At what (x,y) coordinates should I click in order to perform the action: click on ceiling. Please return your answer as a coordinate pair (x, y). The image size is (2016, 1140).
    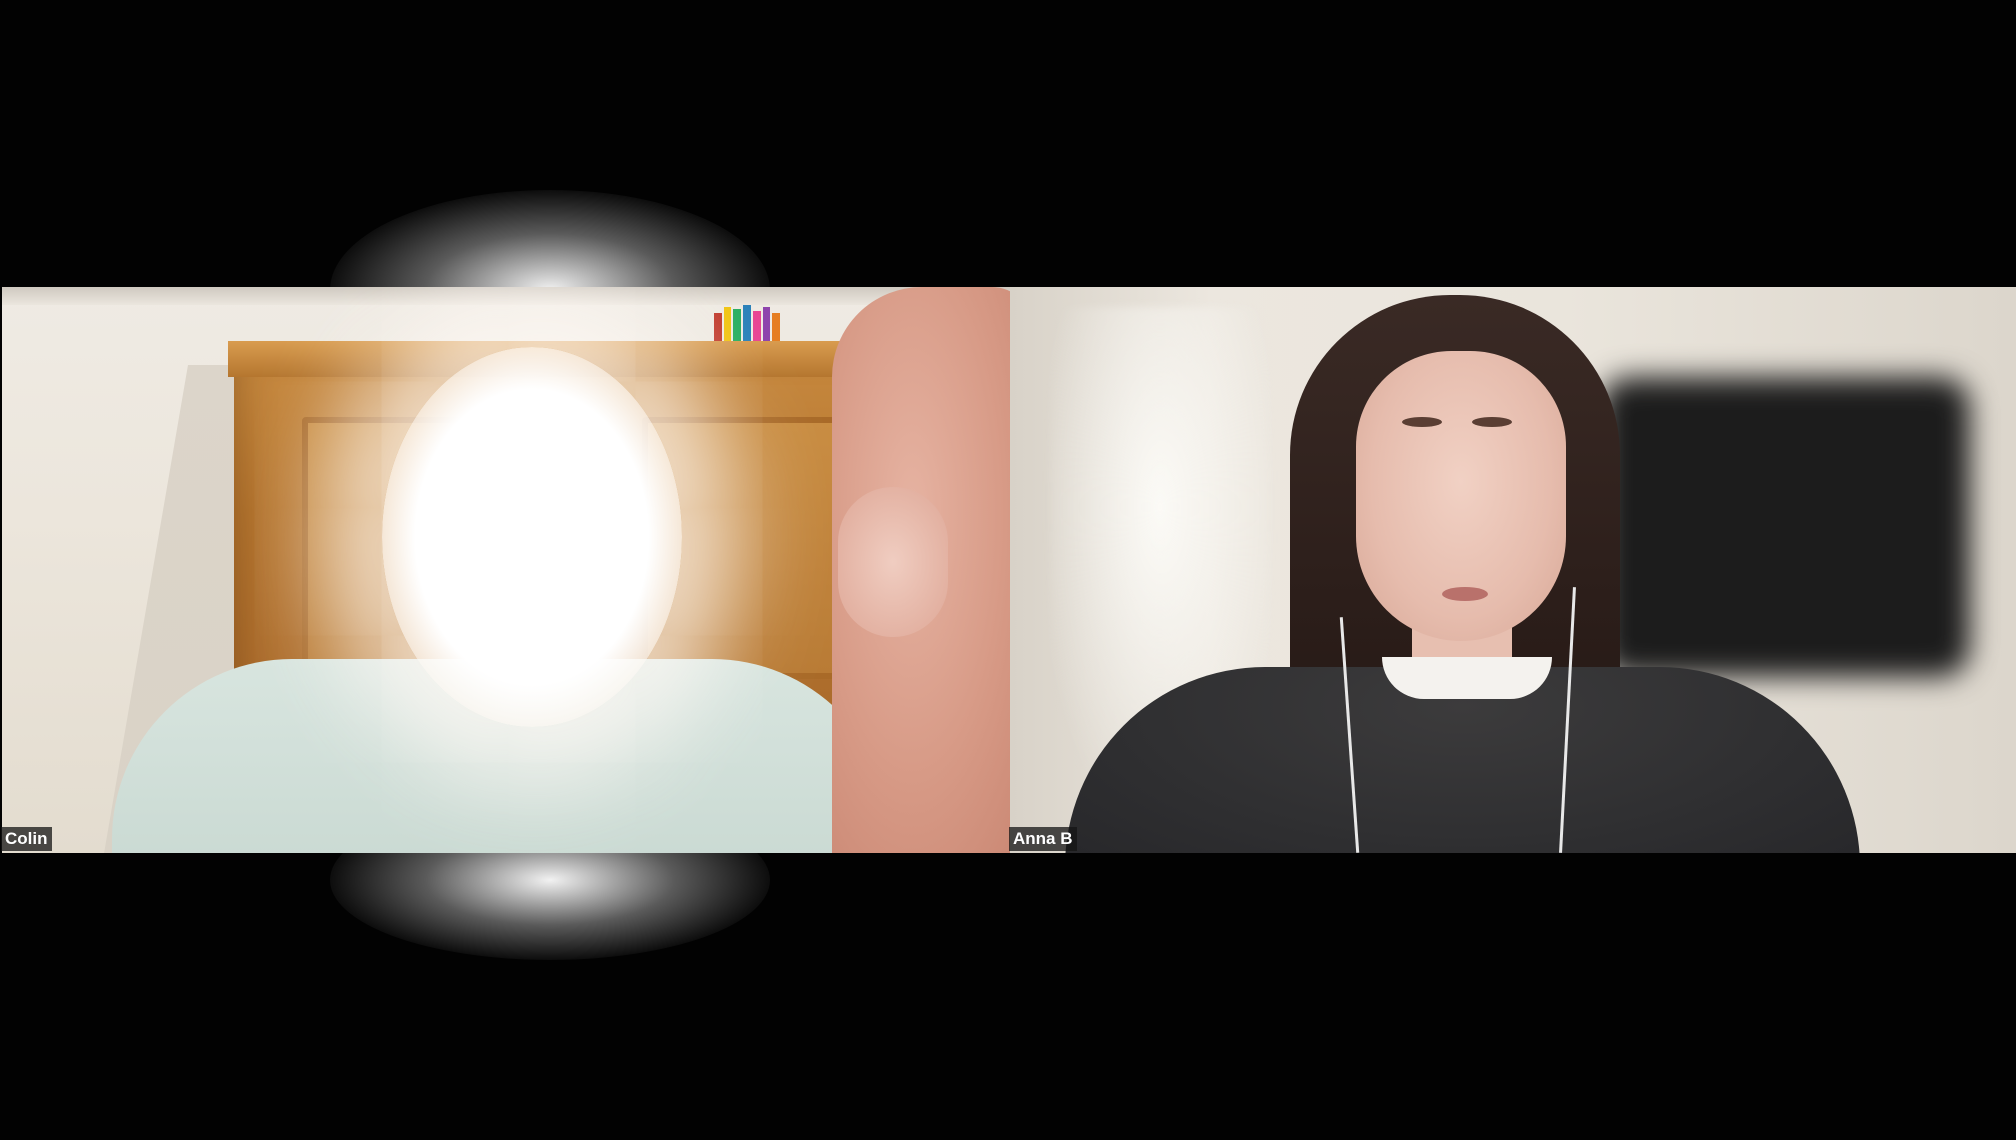
    Looking at the image, I should click on (506, 296).